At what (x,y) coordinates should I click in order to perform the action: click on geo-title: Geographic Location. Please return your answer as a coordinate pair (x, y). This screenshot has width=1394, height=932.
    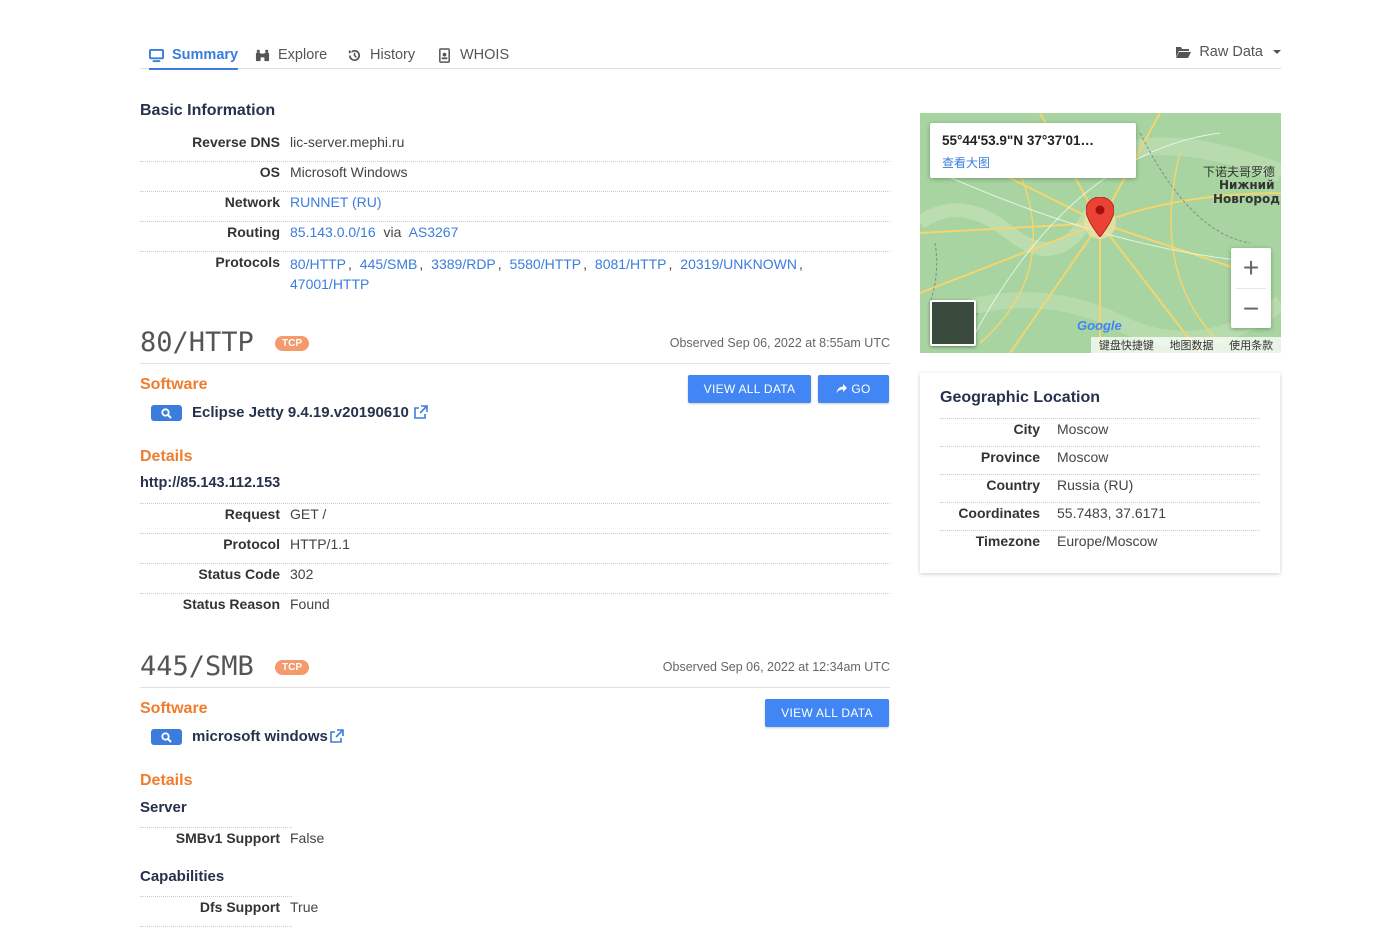
    Looking at the image, I should click on (1020, 397).